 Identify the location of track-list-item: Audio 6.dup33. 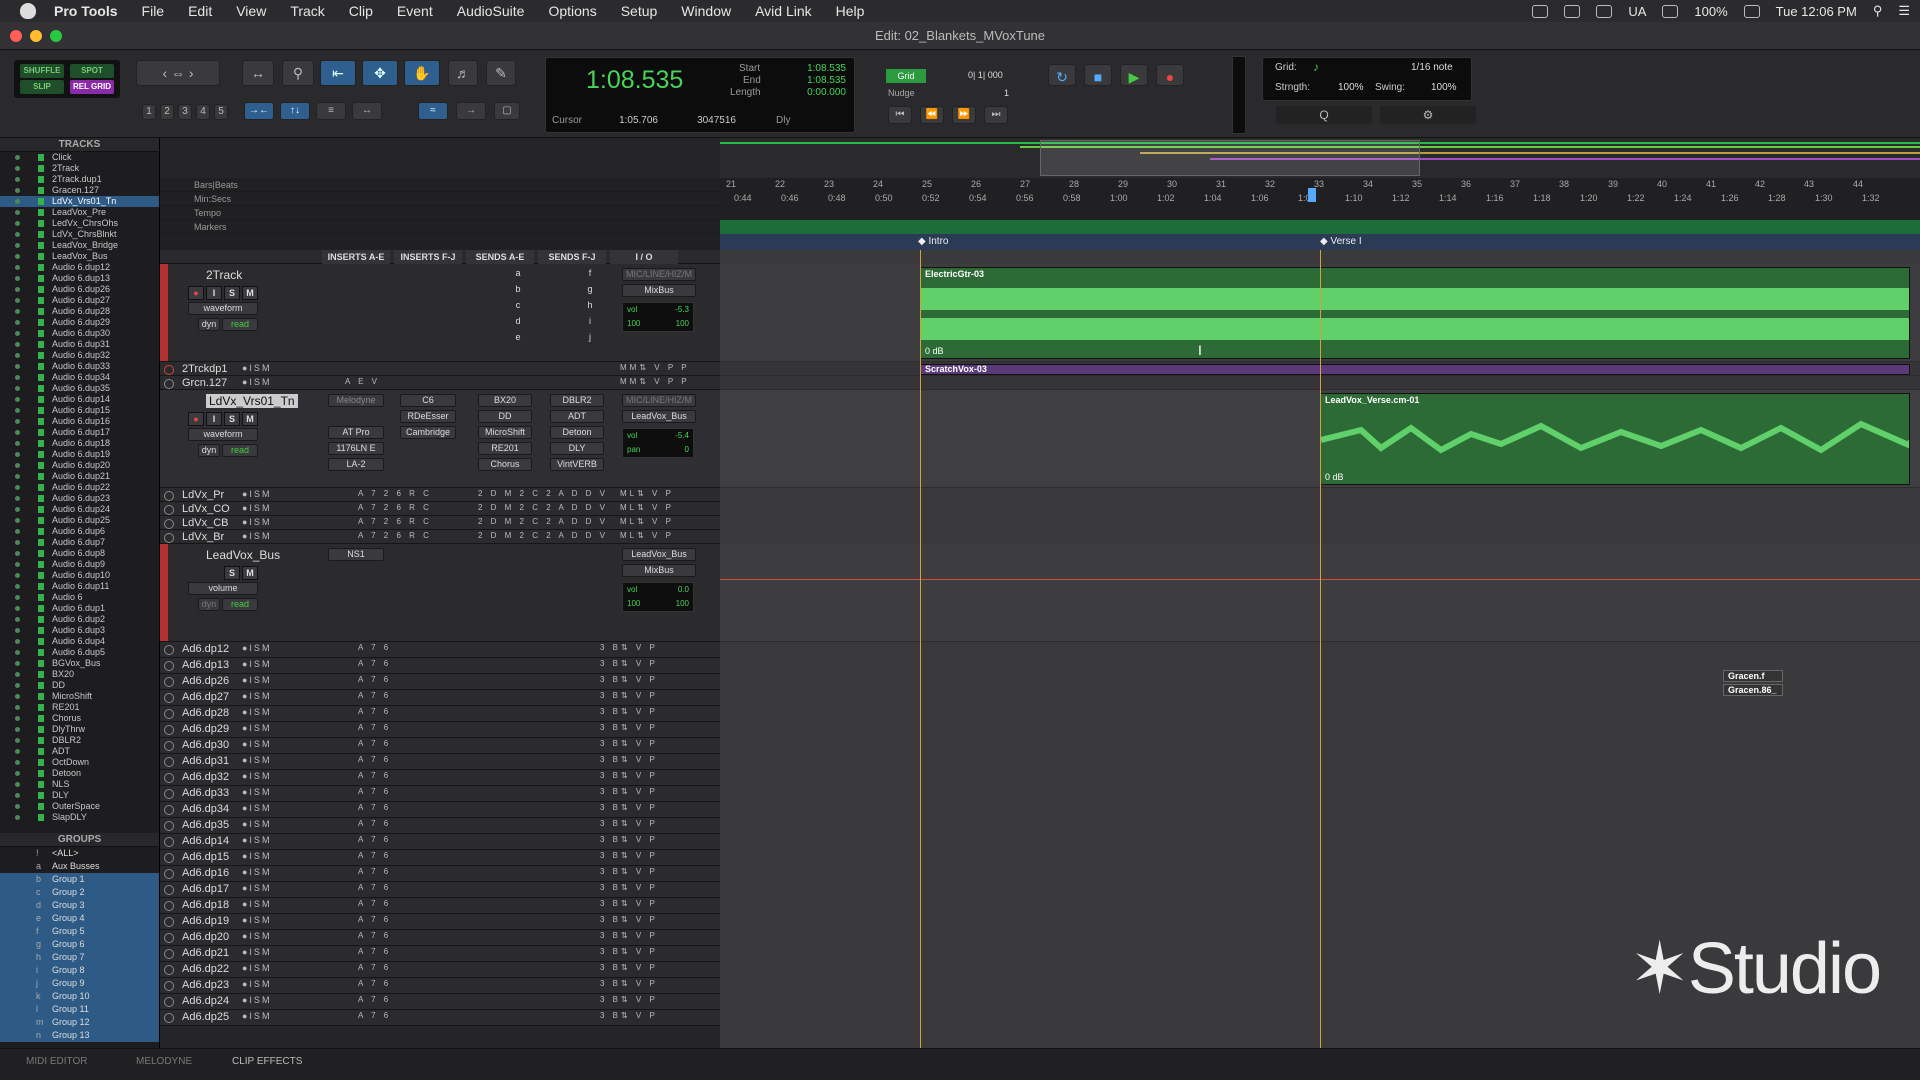
(79, 366).